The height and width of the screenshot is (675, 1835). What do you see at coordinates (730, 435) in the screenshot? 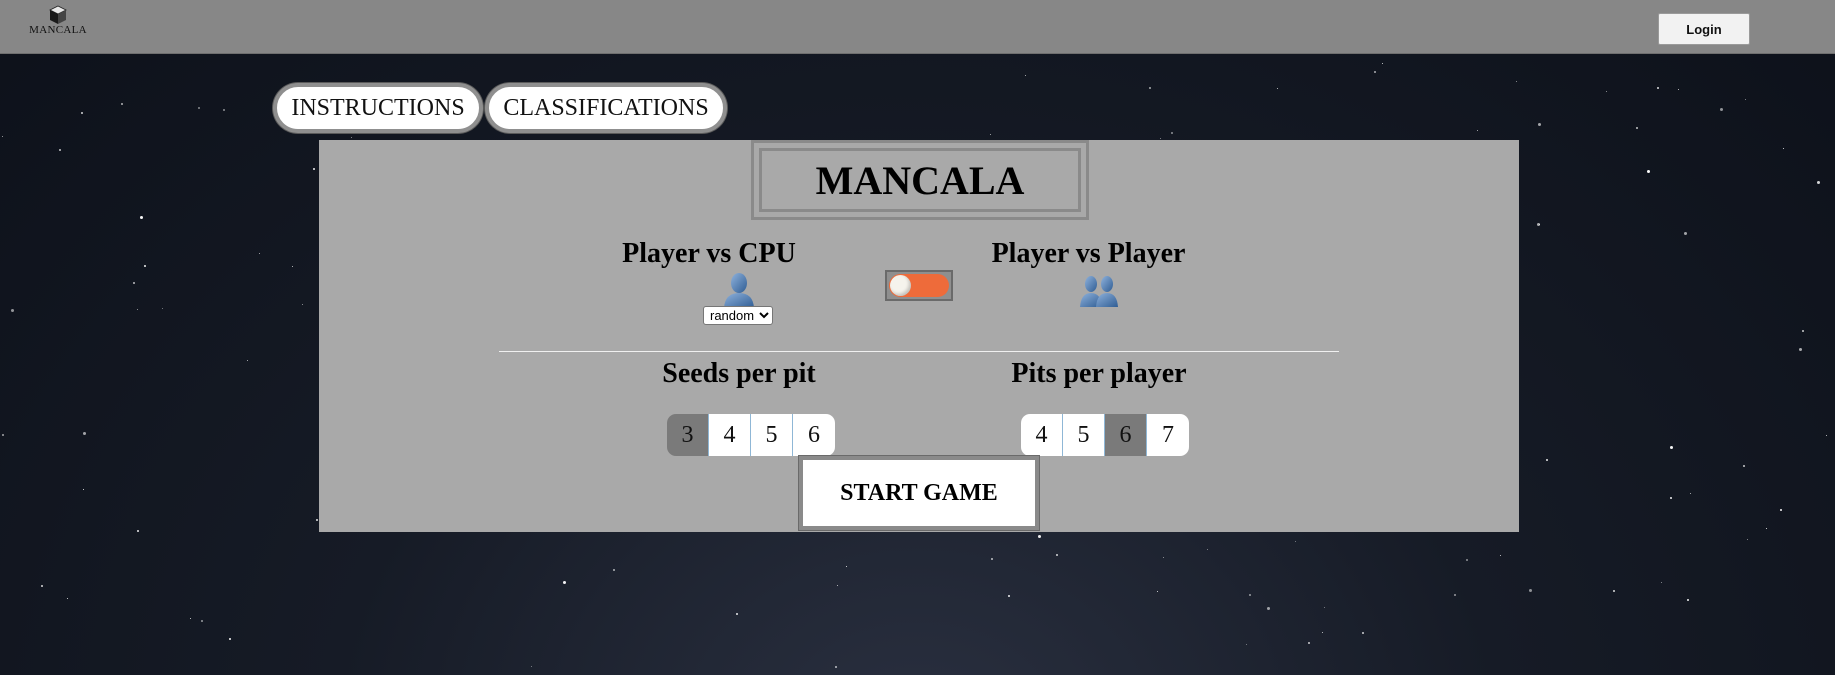
I see `seeds-option: 4` at bounding box center [730, 435].